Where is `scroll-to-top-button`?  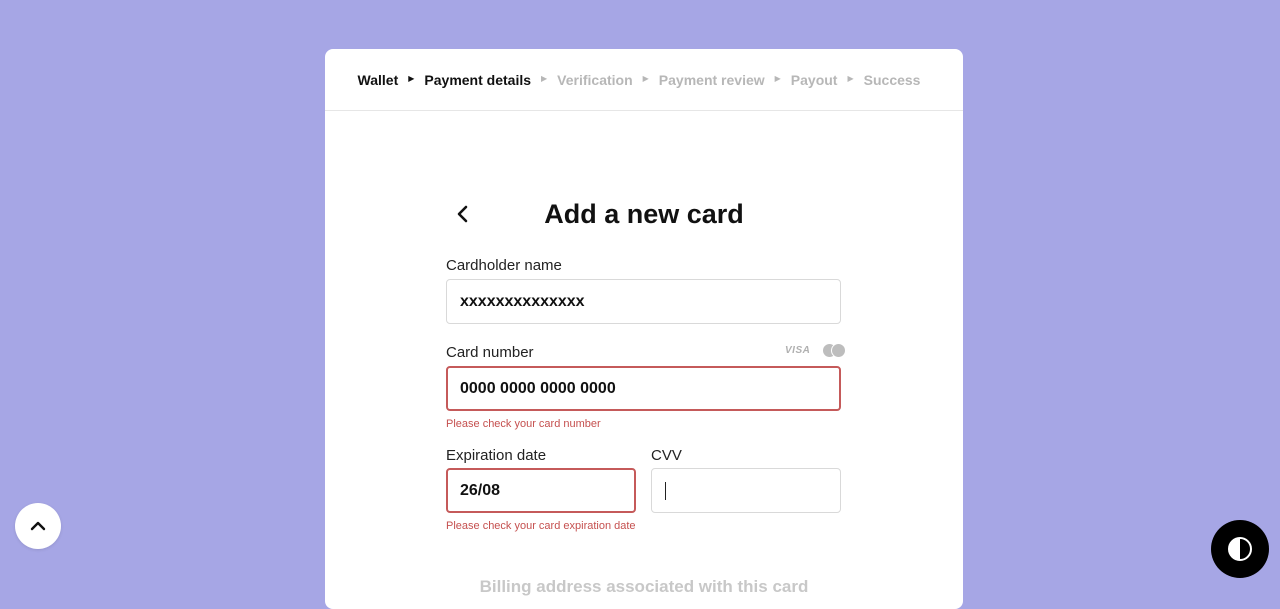
scroll-to-top-button is located at coordinates (38, 526).